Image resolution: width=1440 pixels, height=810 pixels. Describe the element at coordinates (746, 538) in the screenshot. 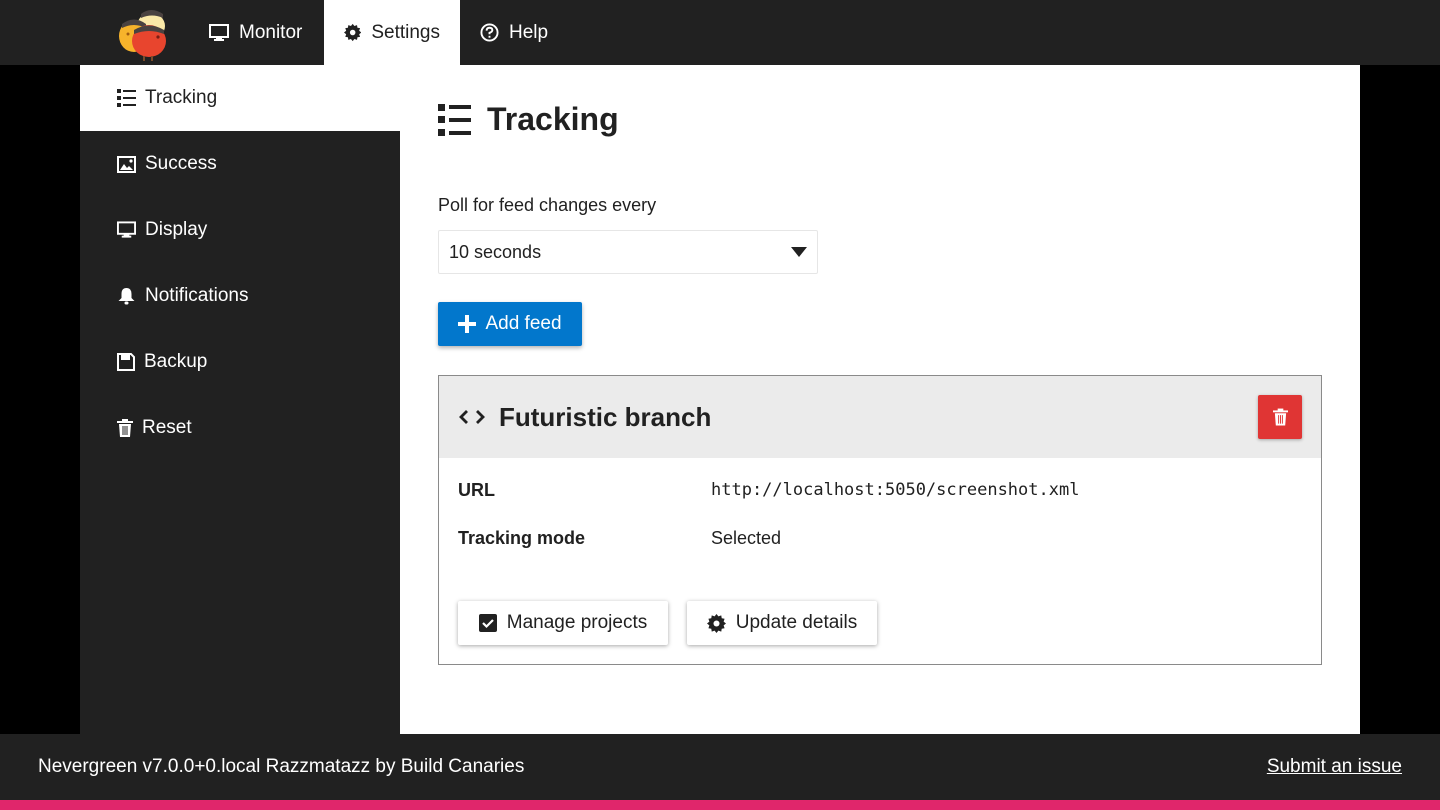

I see `tracking-mode-value: Selected` at that location.